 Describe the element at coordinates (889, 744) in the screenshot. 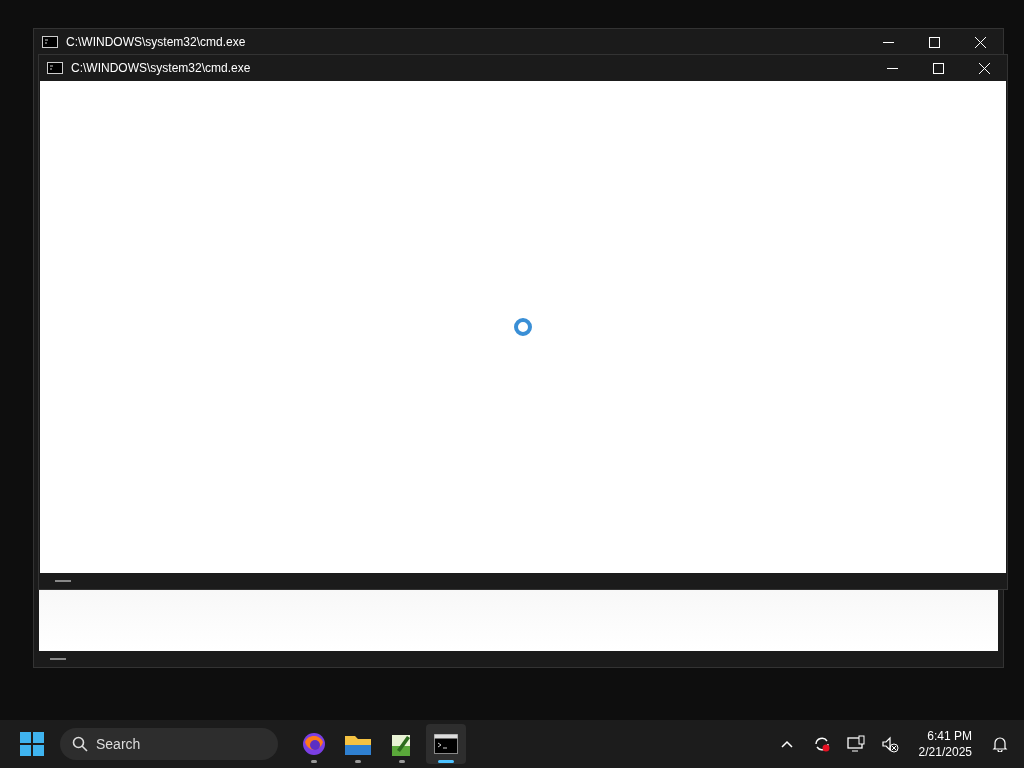

I see `muted-speaker-icon` at that location.